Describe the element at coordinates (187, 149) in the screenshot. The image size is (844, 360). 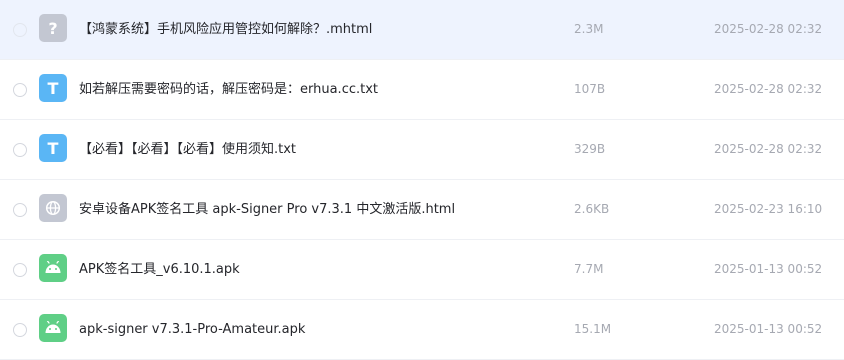
I see `file-name: 【必看】【必看】【必看】使用须知.txt` at that location.